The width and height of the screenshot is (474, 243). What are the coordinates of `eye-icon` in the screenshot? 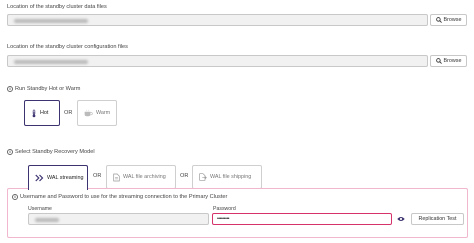 It's located at (401, 219).